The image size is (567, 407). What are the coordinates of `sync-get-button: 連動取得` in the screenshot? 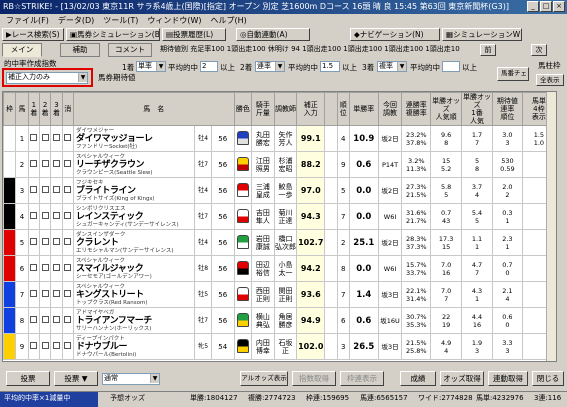 It's located at (508, 378).